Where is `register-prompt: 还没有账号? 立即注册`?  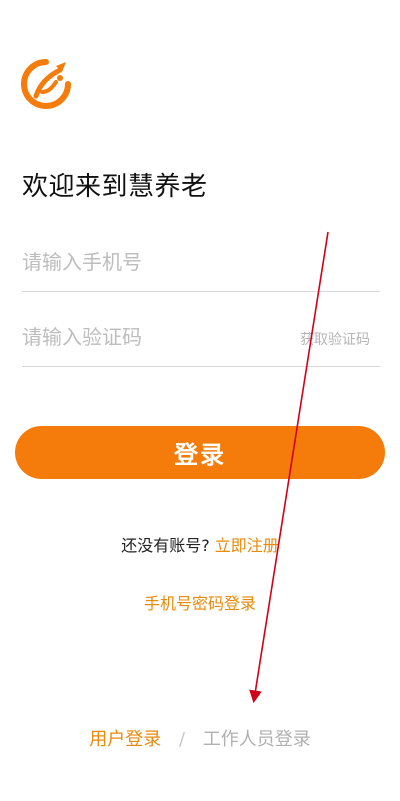
register-prompt: 还没有账号? 立即注册 is located at coordinates (200, 544).